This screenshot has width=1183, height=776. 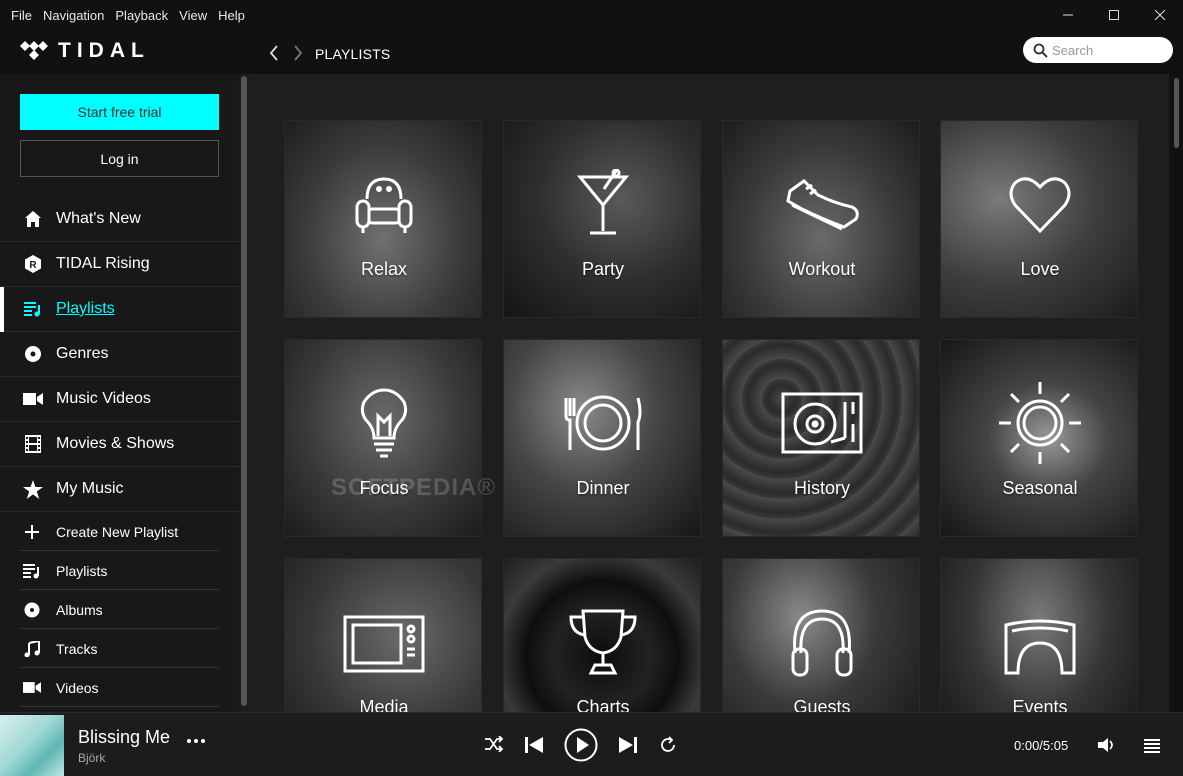 I want to click on sidebar-item-music-videos: Music Videos, so click(x=119, y=399).